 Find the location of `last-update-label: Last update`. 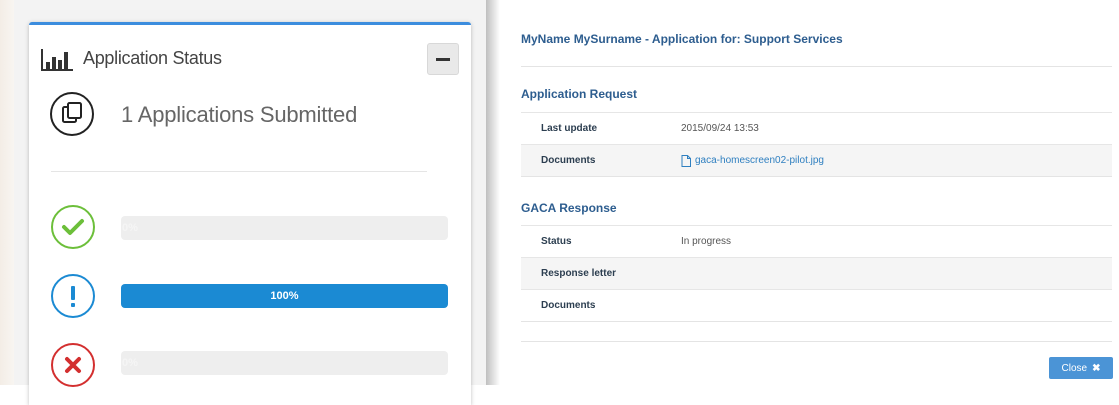

last-update-label: Last update is located at coordinates (569, 128).